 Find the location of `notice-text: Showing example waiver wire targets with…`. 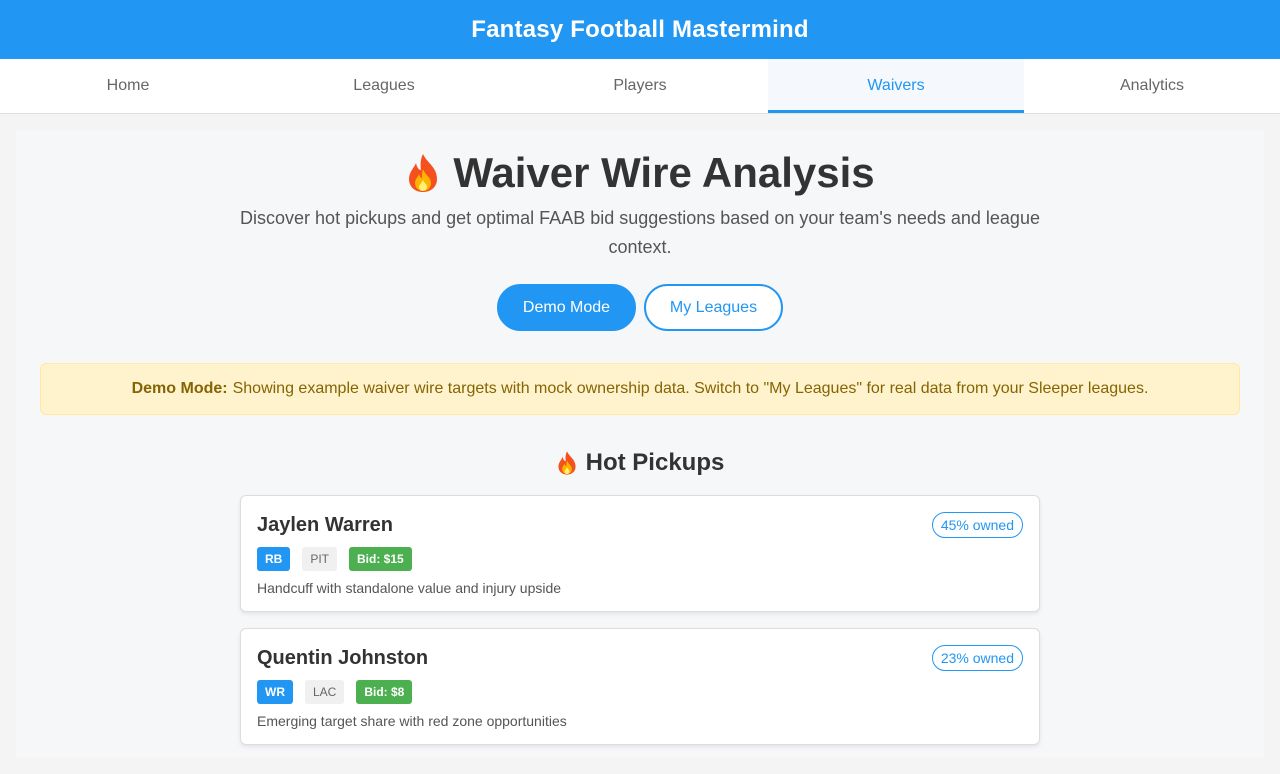

notice-text: Showing example waiver wire targets with… is located at coordinates (690, 388).